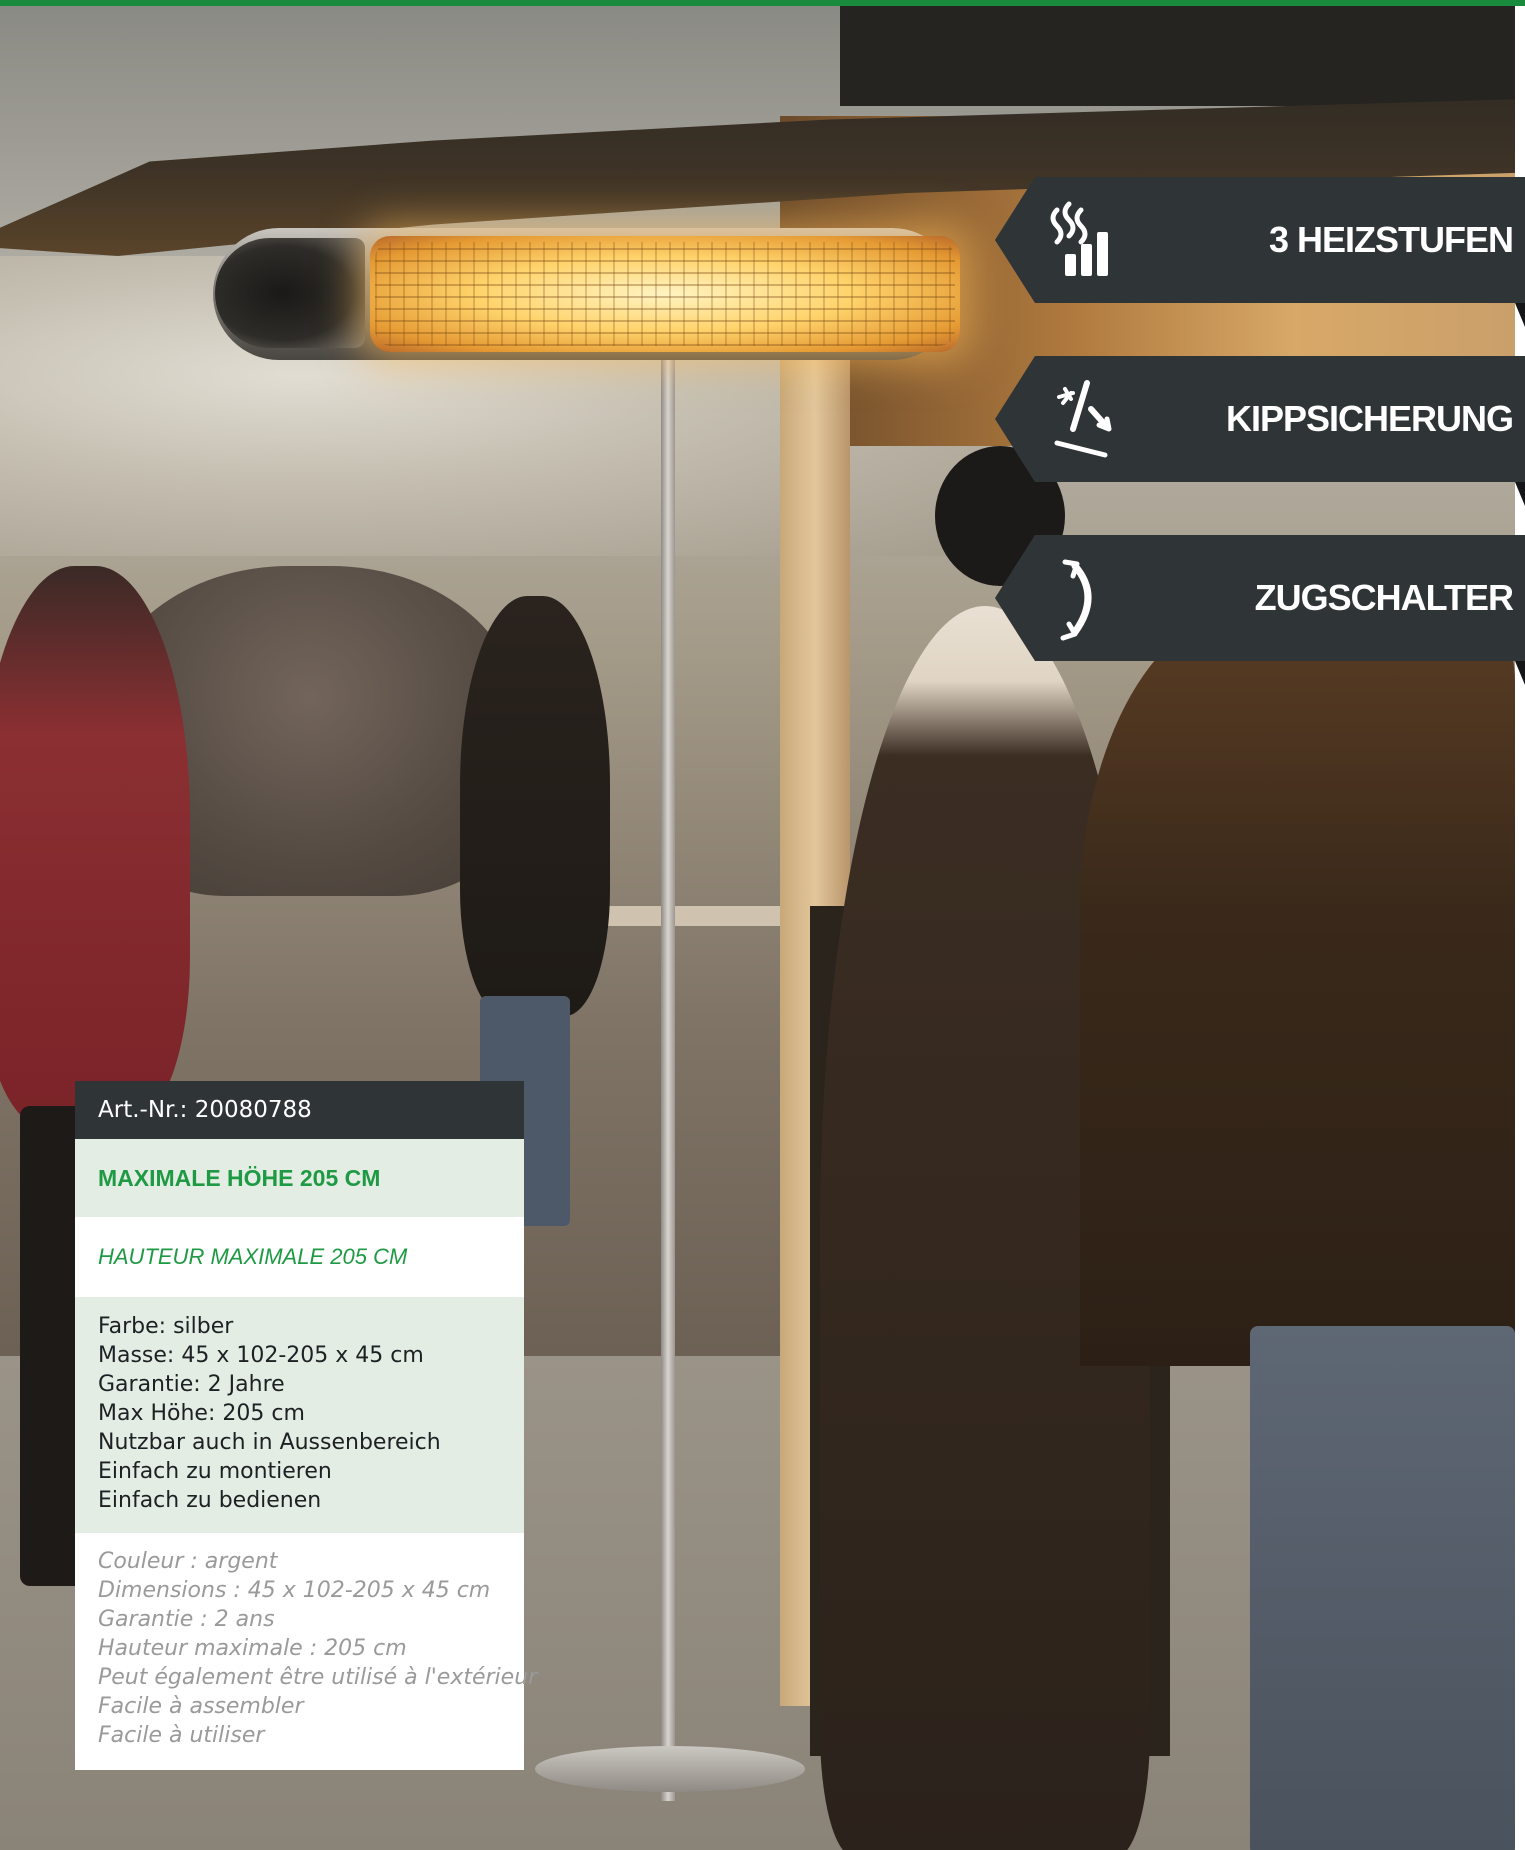 The image size is (1525, 1850). Describe the element at coordinates (166, 1326) in the screenshot. I see `spec-item: Farbe: silber` at that location.